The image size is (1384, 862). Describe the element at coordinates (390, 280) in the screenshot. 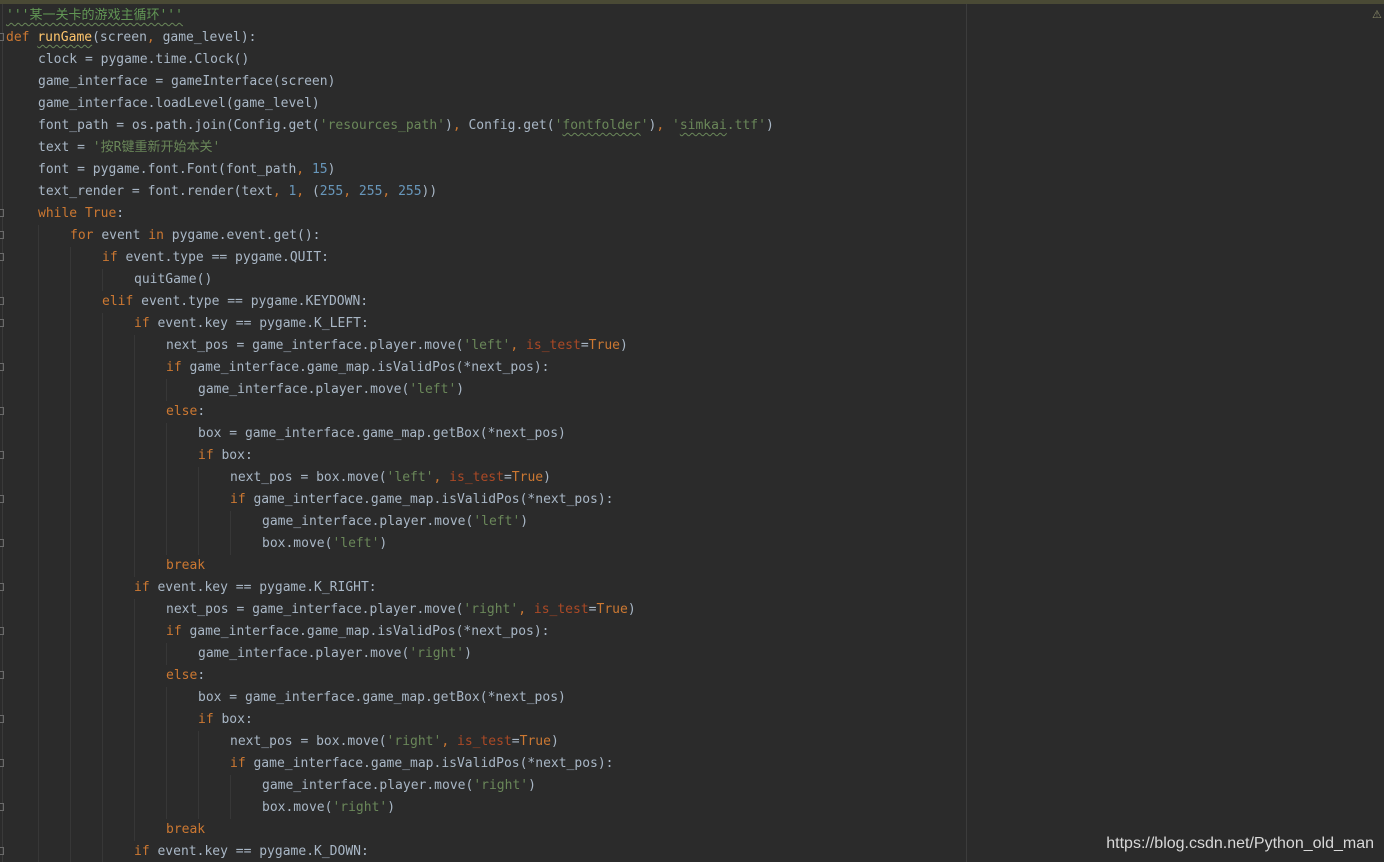

I see `code-line: quitGame()` at that location.